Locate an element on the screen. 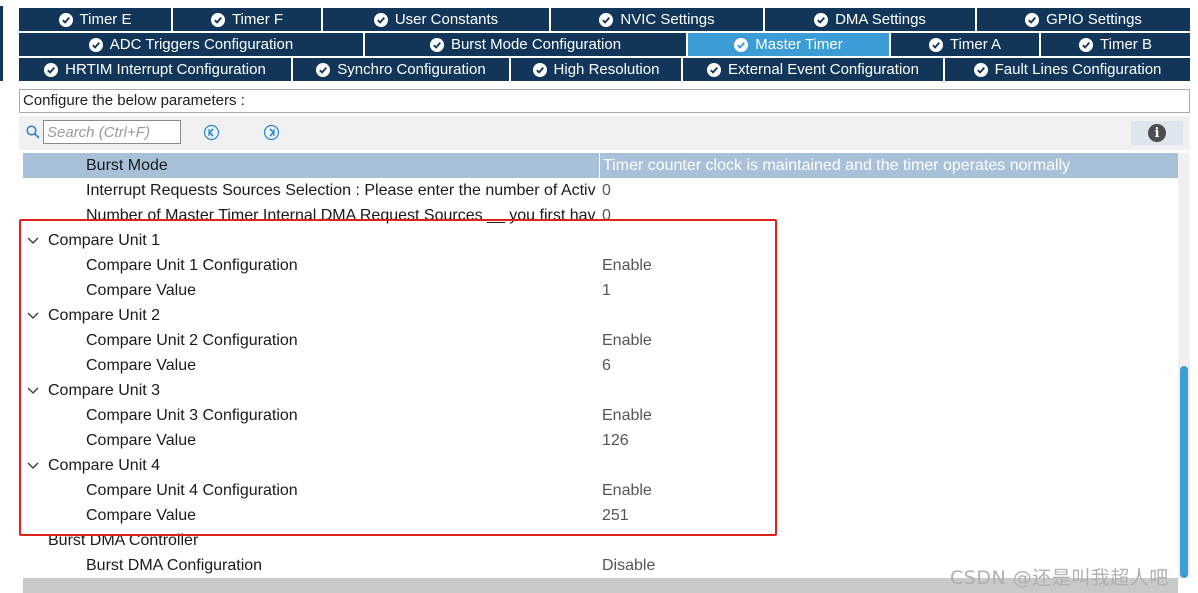 This screenshot has width=1198, height=593. magnifier-icon is located at coordinates (33, 132).